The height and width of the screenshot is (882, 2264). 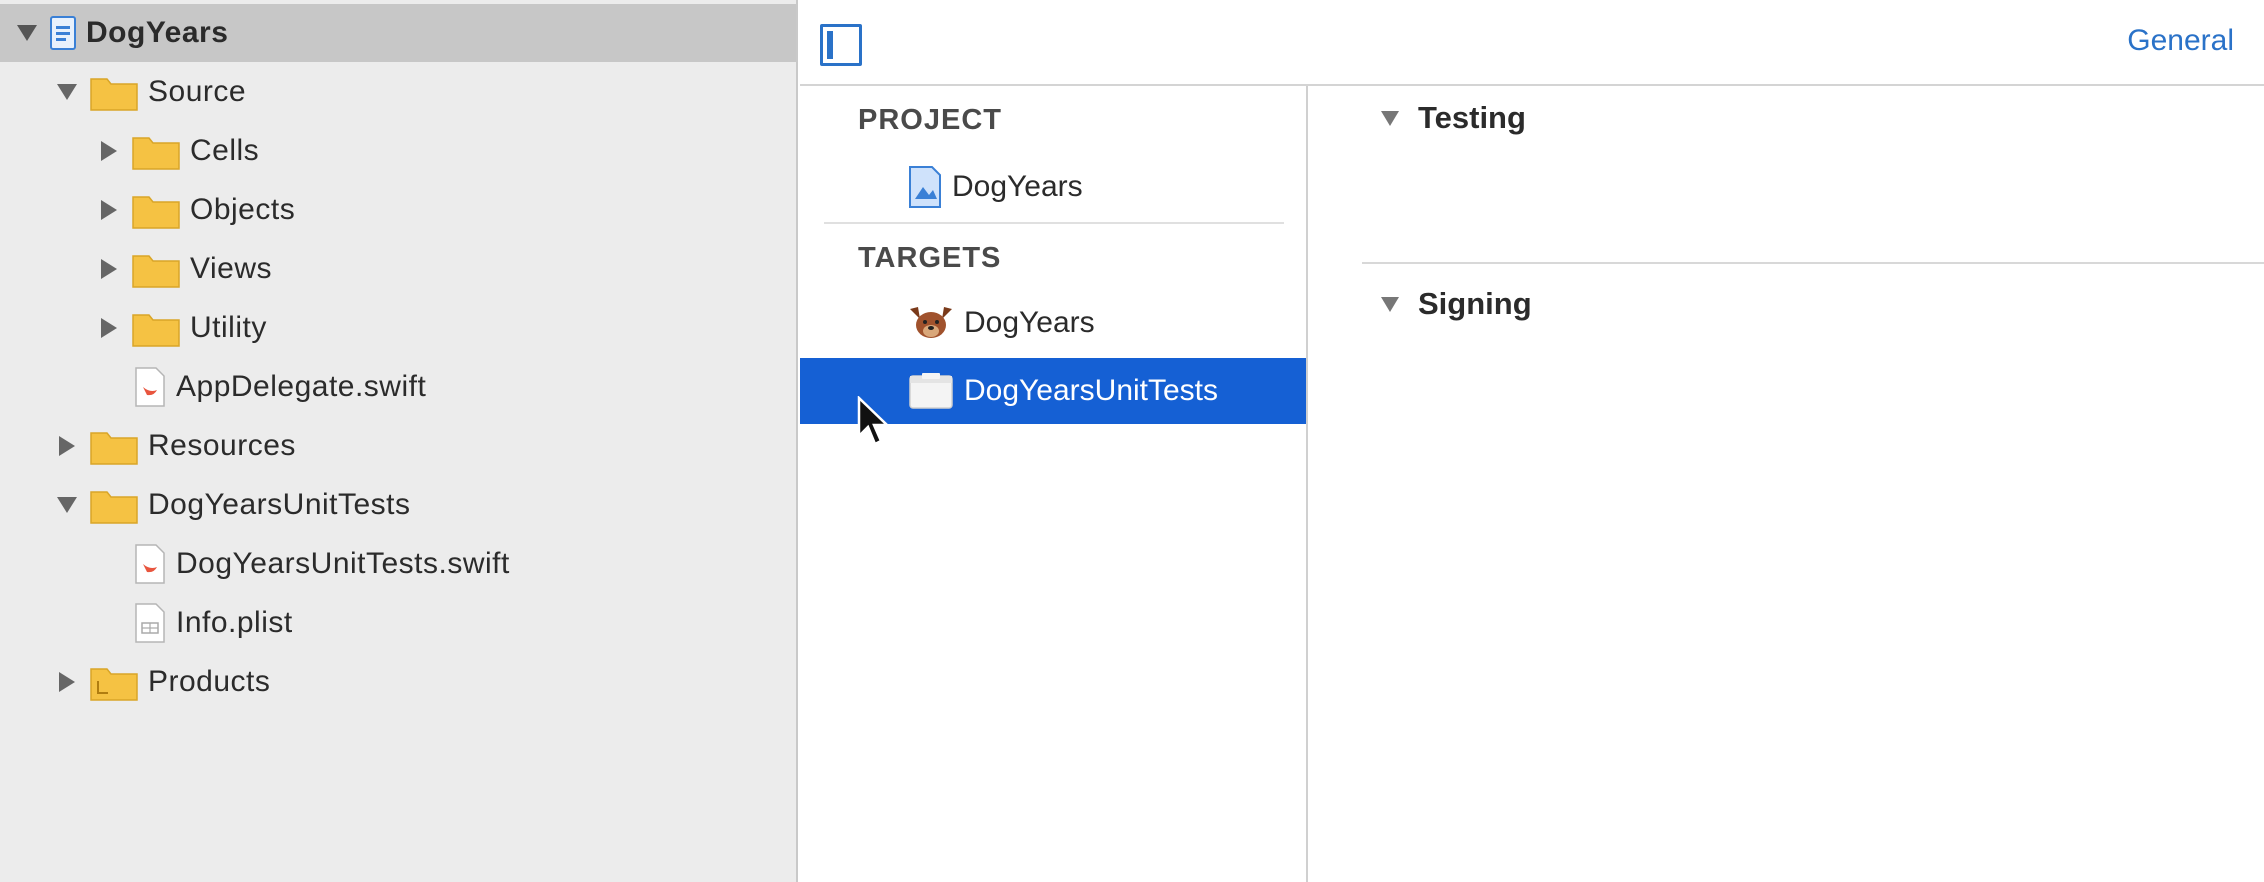 What do you see at coordinates (243, 209) in the screenshot?
I see `nav-label: Objects` at bounding box center [243, 209].